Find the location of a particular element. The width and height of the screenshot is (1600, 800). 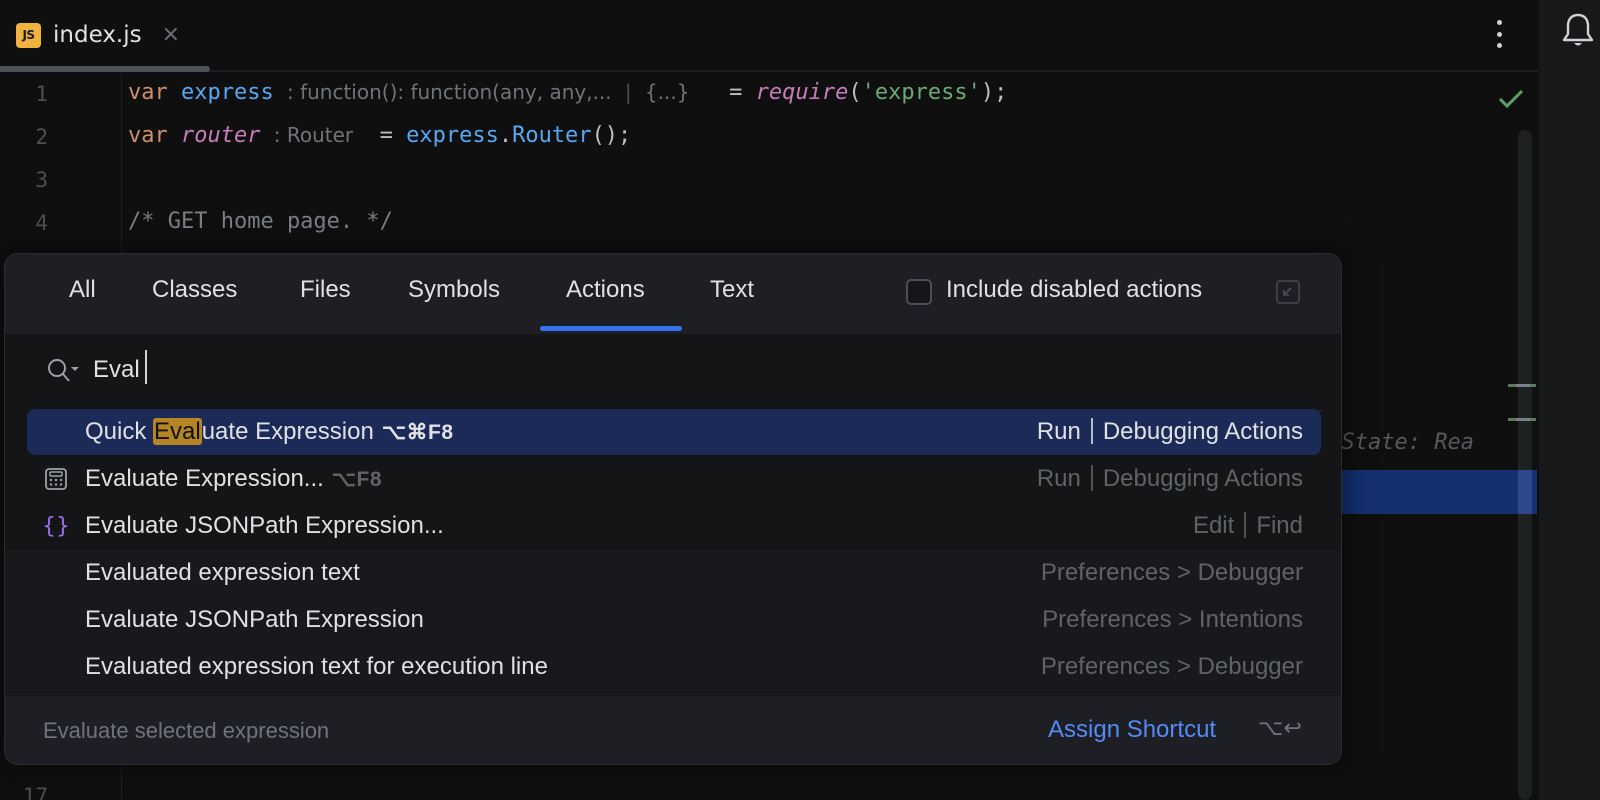

function-call: require is located at coordinates (802, 92).